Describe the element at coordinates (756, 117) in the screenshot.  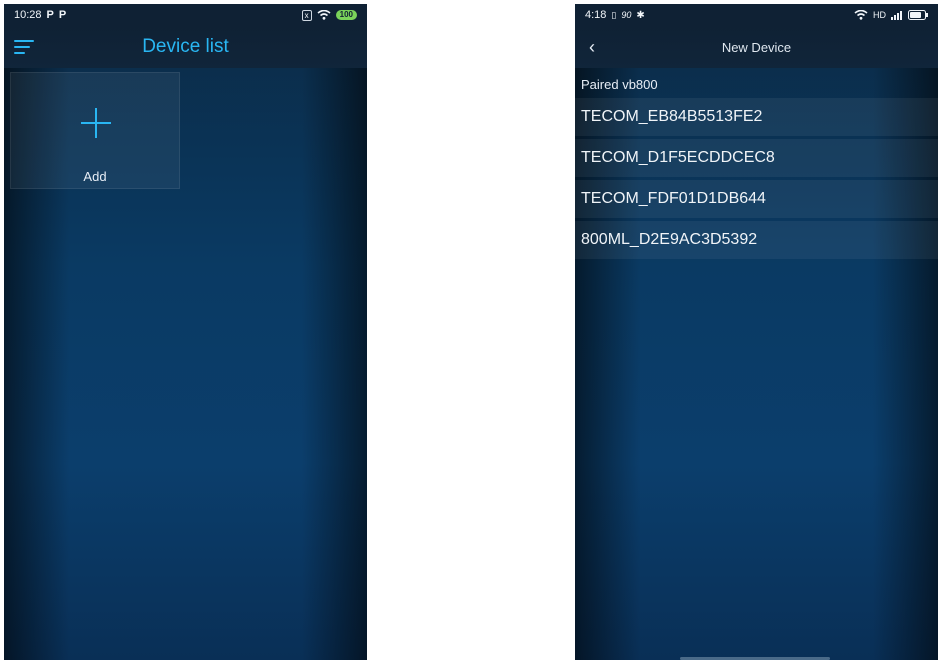
I see `device-item: TECOM_EB84B5513FE2` at that location.